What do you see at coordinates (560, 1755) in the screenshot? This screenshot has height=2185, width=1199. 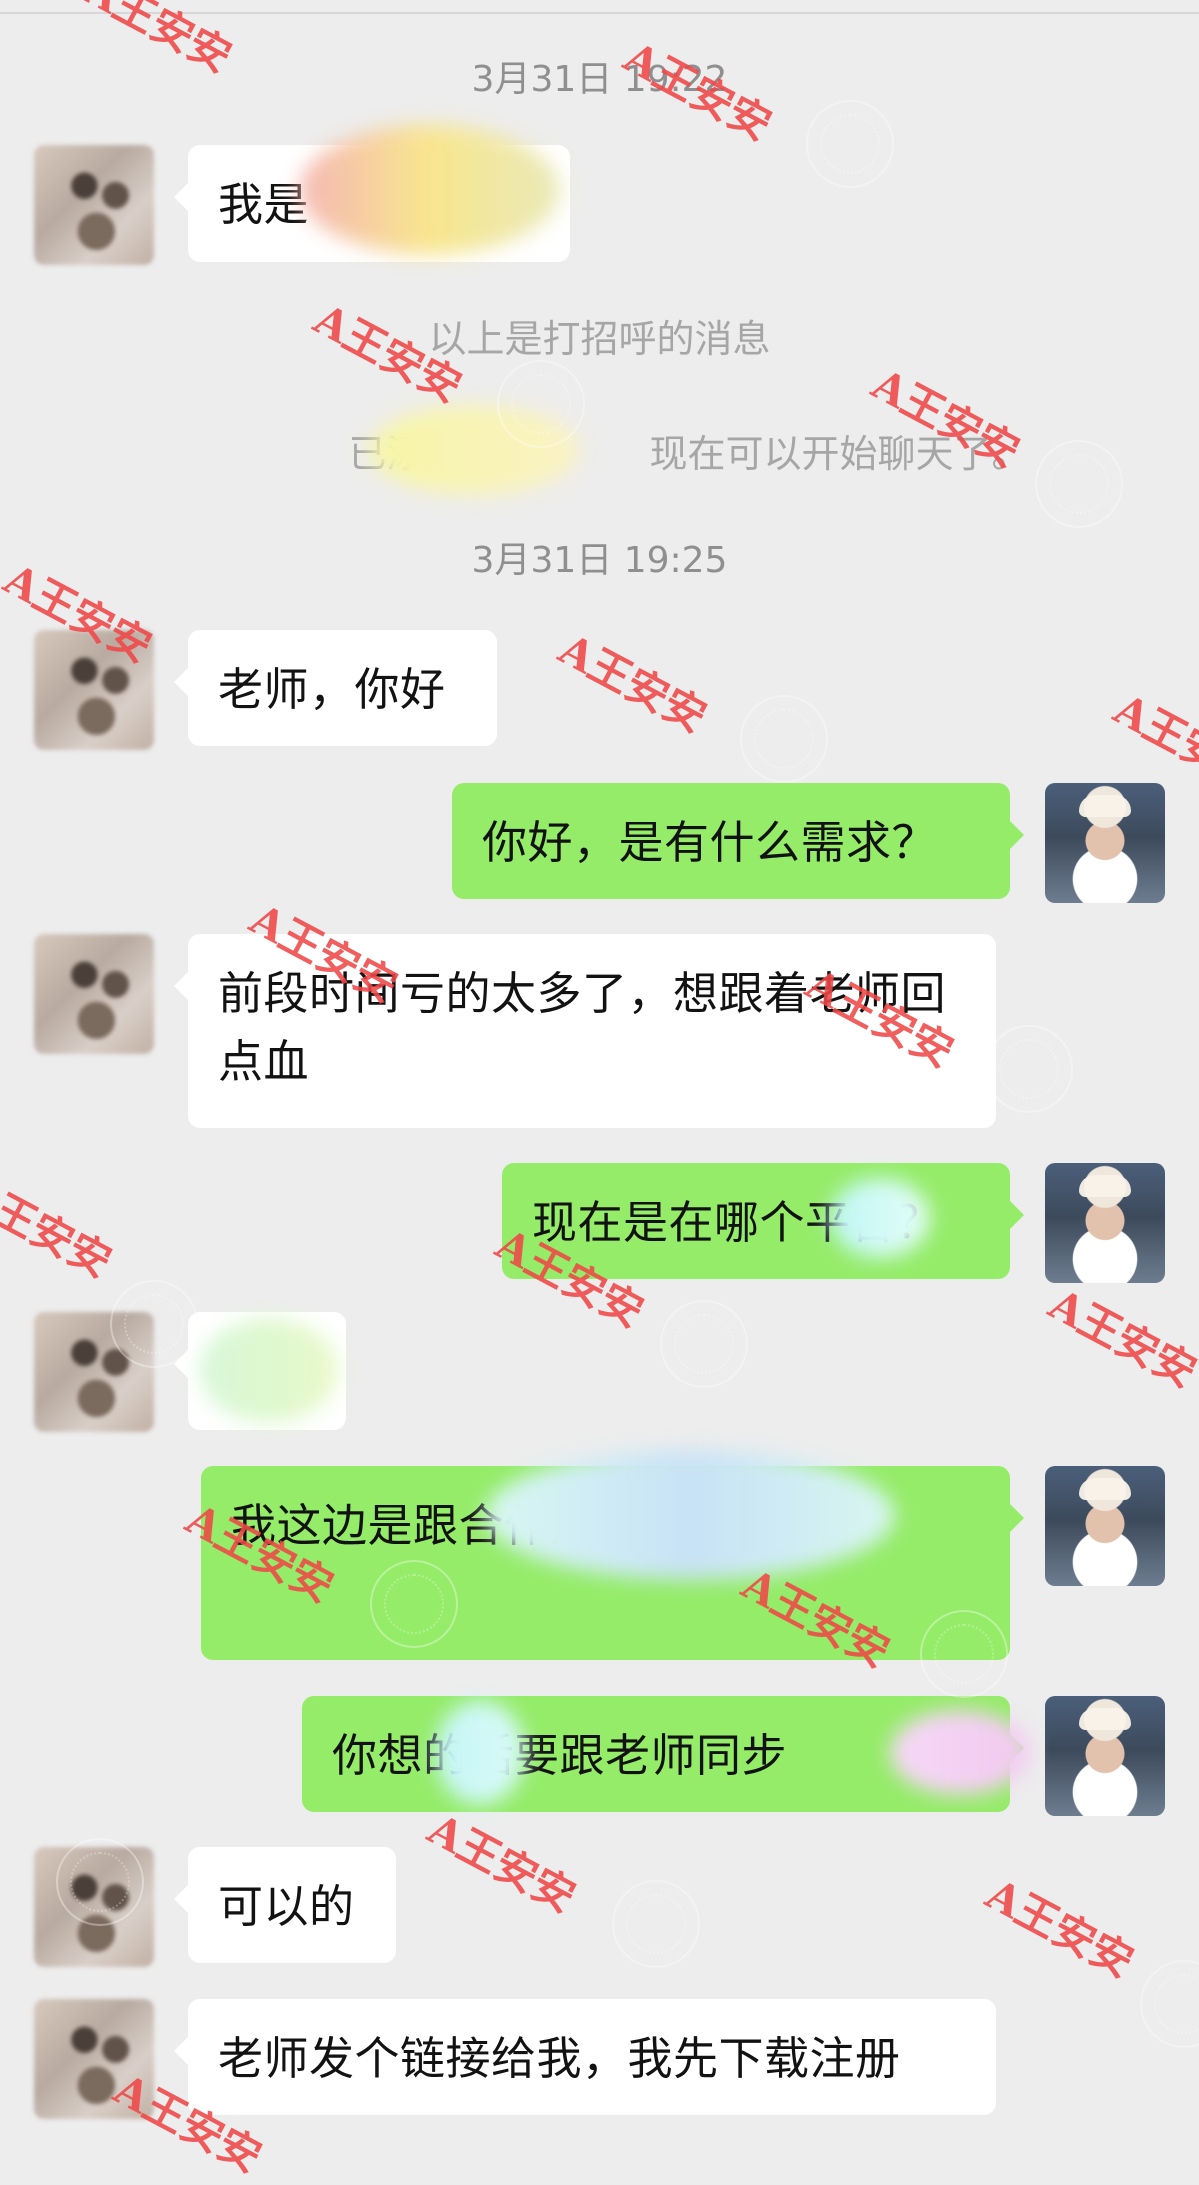 I see `message-text: 你想的话要跟老师同步` at bounding box center [560, 1755].